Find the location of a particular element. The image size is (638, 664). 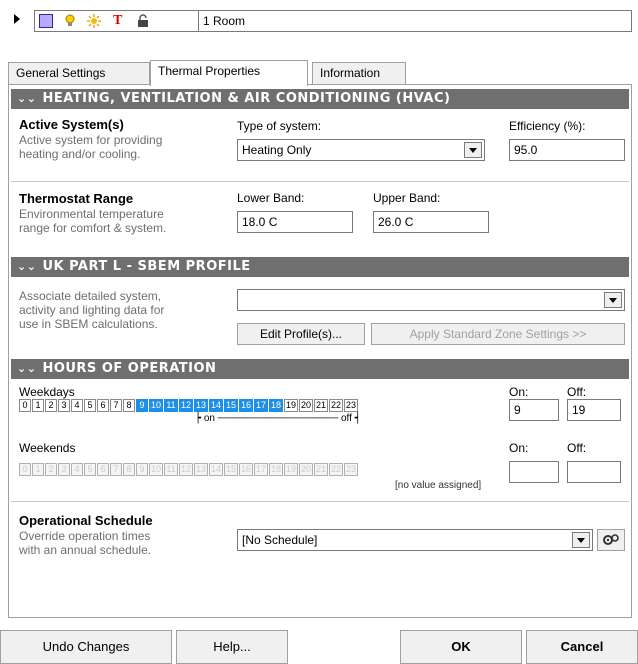

weekend-hours-grid: 0 1 2 3 4 5 6 7 8 9 10 11 12 13 14 15 16 17 18 19 20 21 22 23 is located at coordinates (189, 469).